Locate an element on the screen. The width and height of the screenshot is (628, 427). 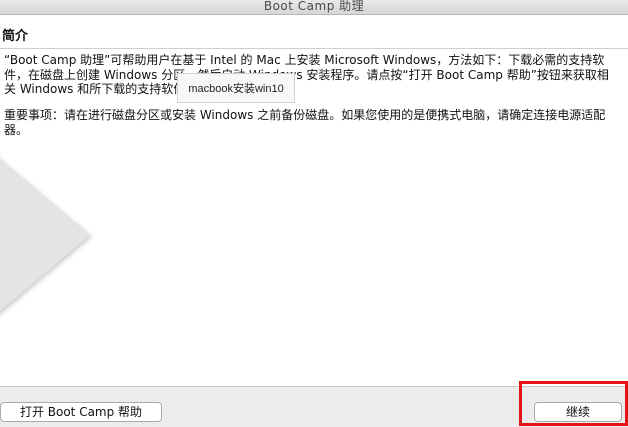
window-title: Boot Camp 助理 is located at coordinates (314, 6).